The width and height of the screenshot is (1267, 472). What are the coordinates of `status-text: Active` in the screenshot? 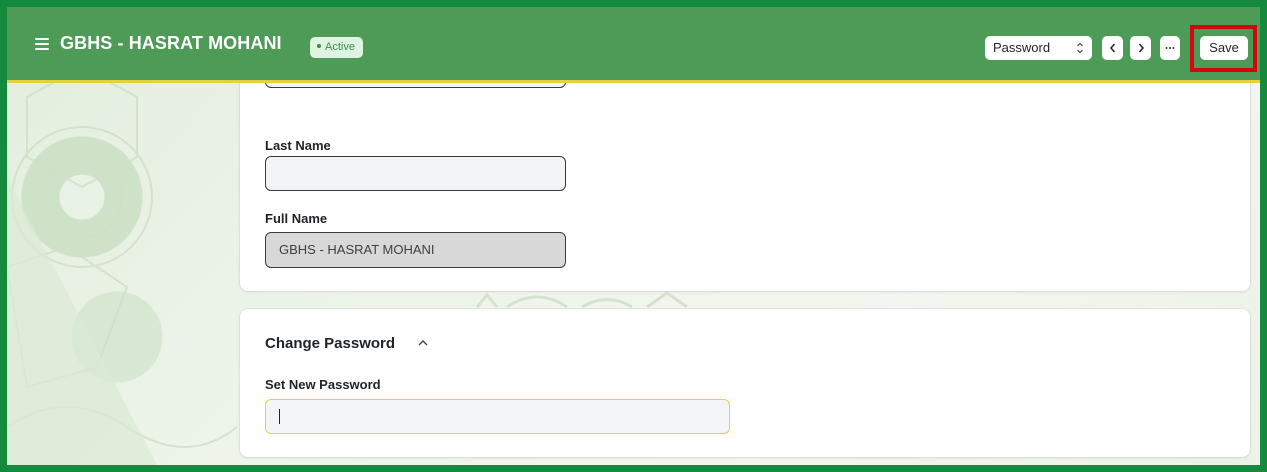 It's located at (340, 47).